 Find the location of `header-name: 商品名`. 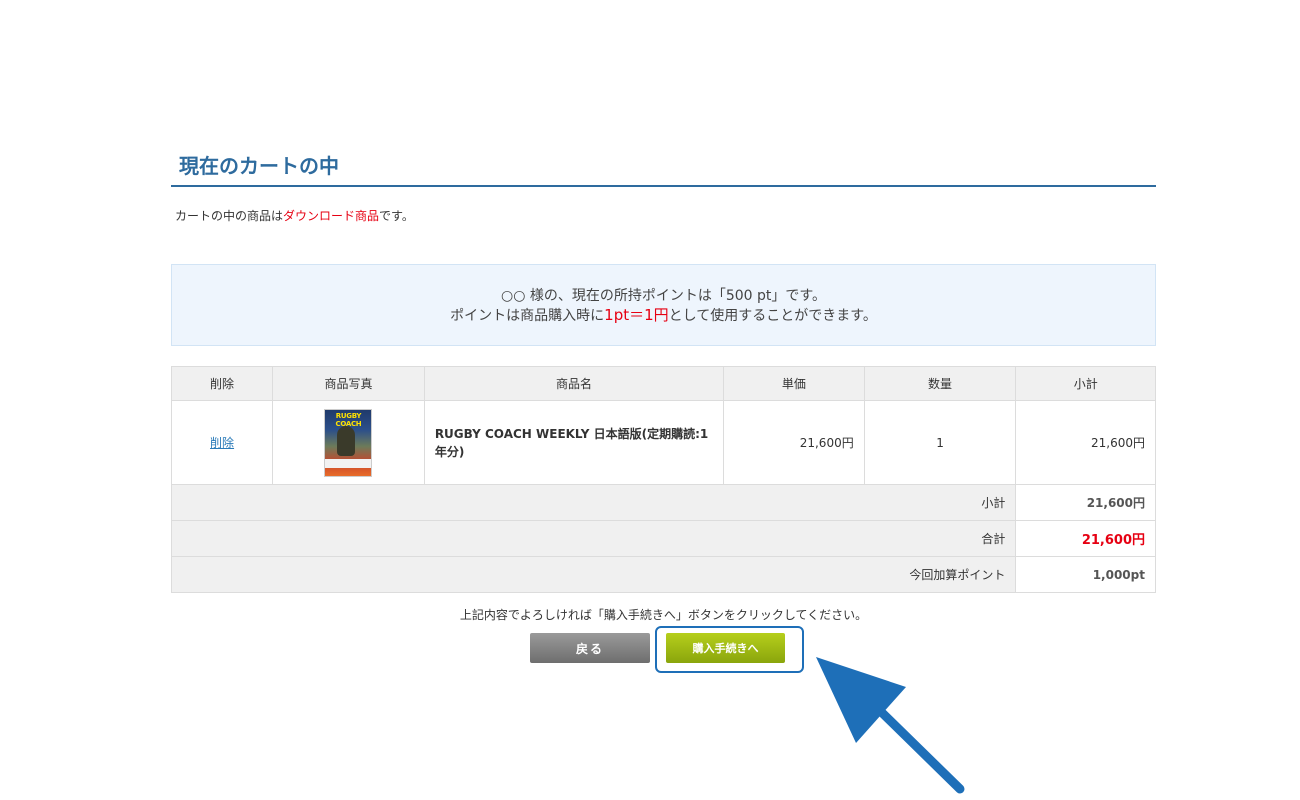

header-name: 商品名 is located at coordinates (574, 383).